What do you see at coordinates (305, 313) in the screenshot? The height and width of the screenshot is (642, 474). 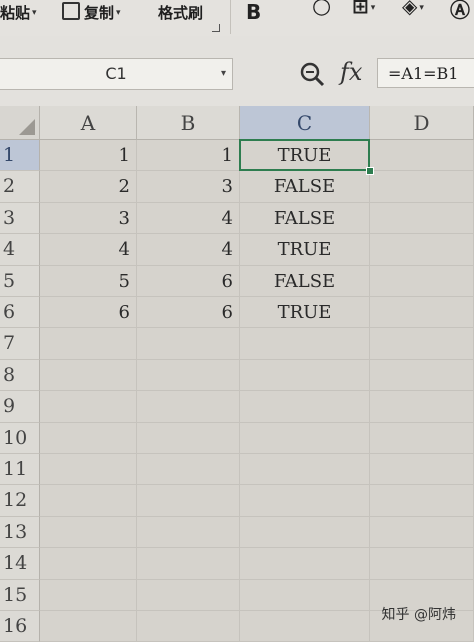 I see `cell-c6: TRUE` at bounding box center [305, 313].